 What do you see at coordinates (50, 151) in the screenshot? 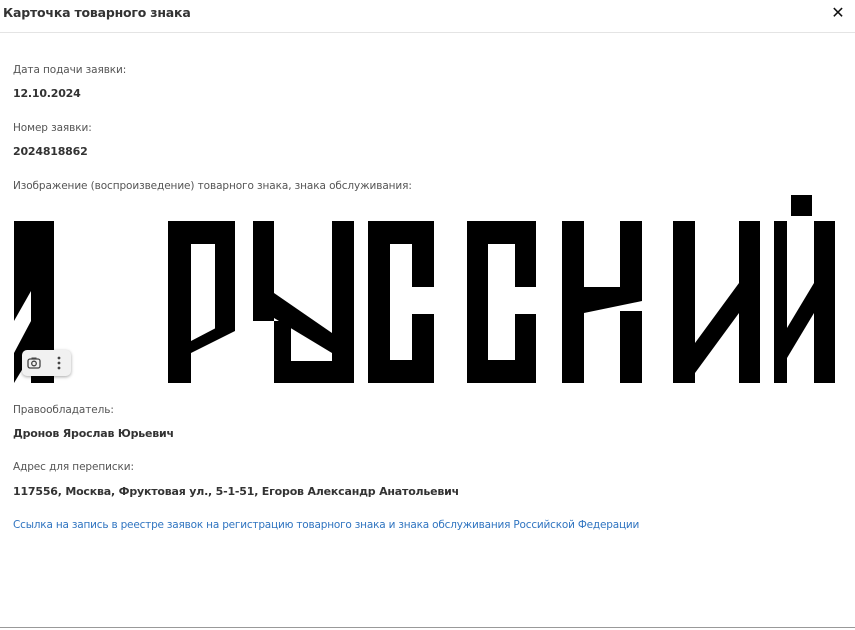
I see `application-number-value: 2024818862` at bounding box center [50, 151].